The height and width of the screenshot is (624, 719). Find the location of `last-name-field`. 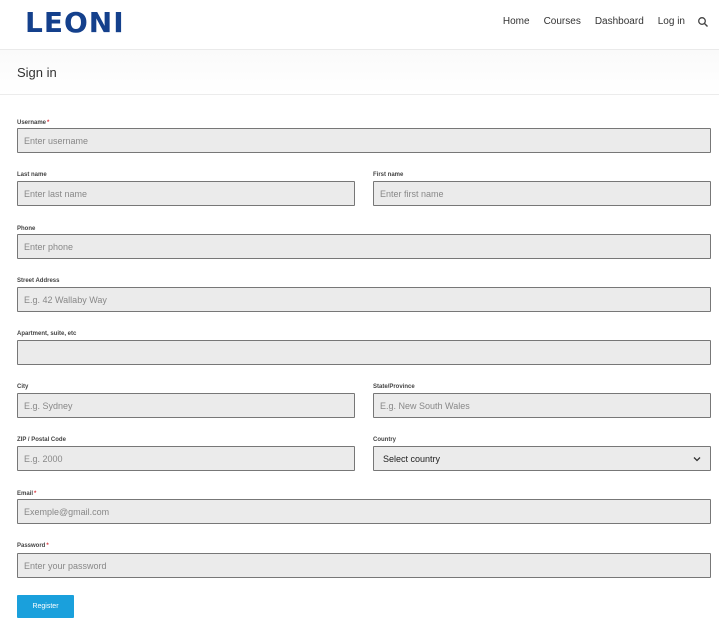

last-name-field is located at coordinates (186, 193).